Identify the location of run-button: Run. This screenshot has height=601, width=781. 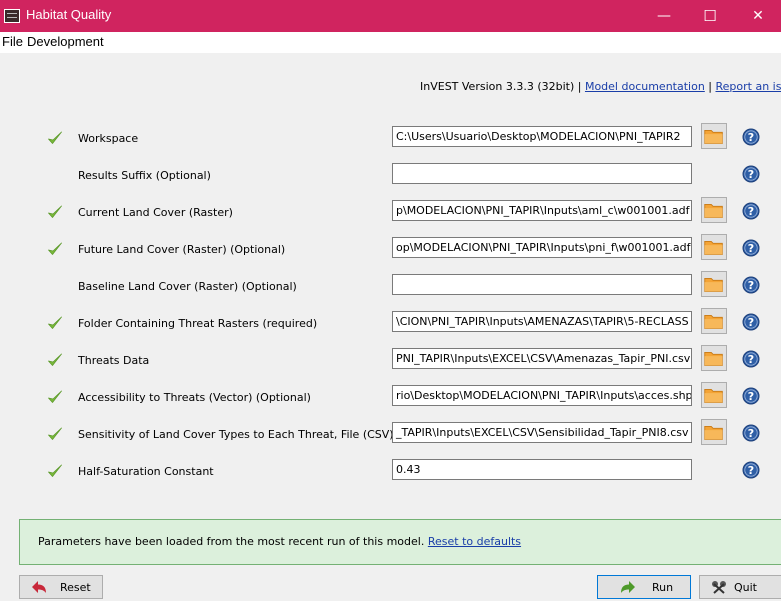
(644, 587).